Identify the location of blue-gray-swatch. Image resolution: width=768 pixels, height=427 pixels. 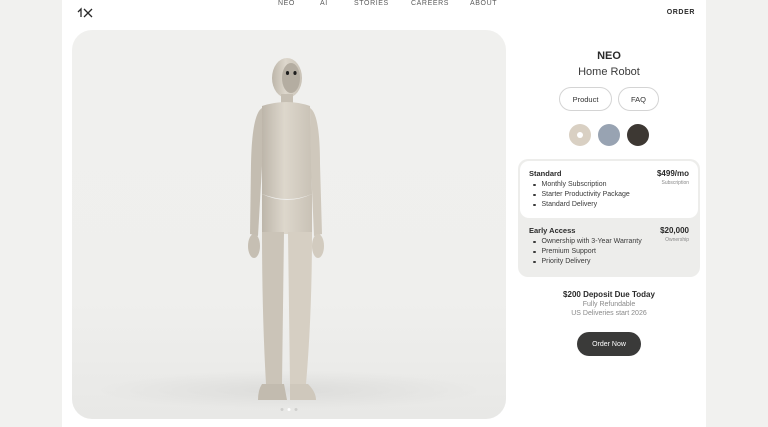
(609, 135).